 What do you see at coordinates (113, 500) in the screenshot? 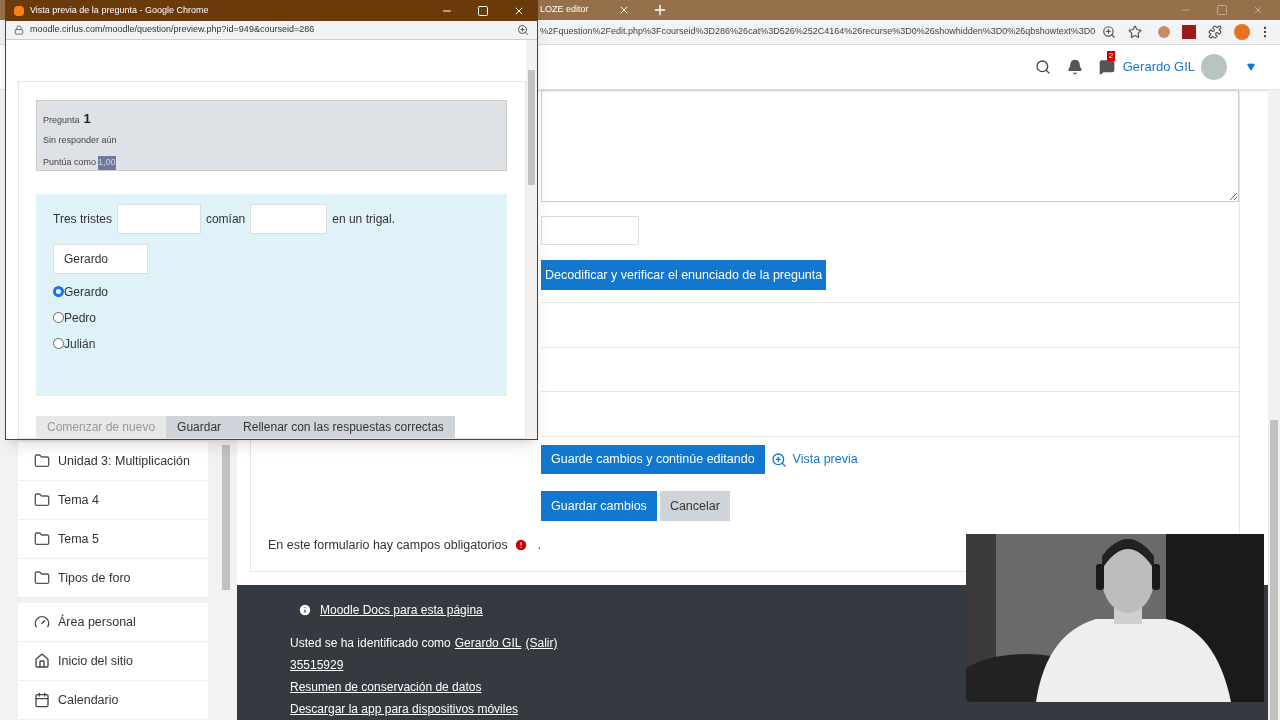
I see `nav-item: Tema 4` at bounding box center [113, 500].